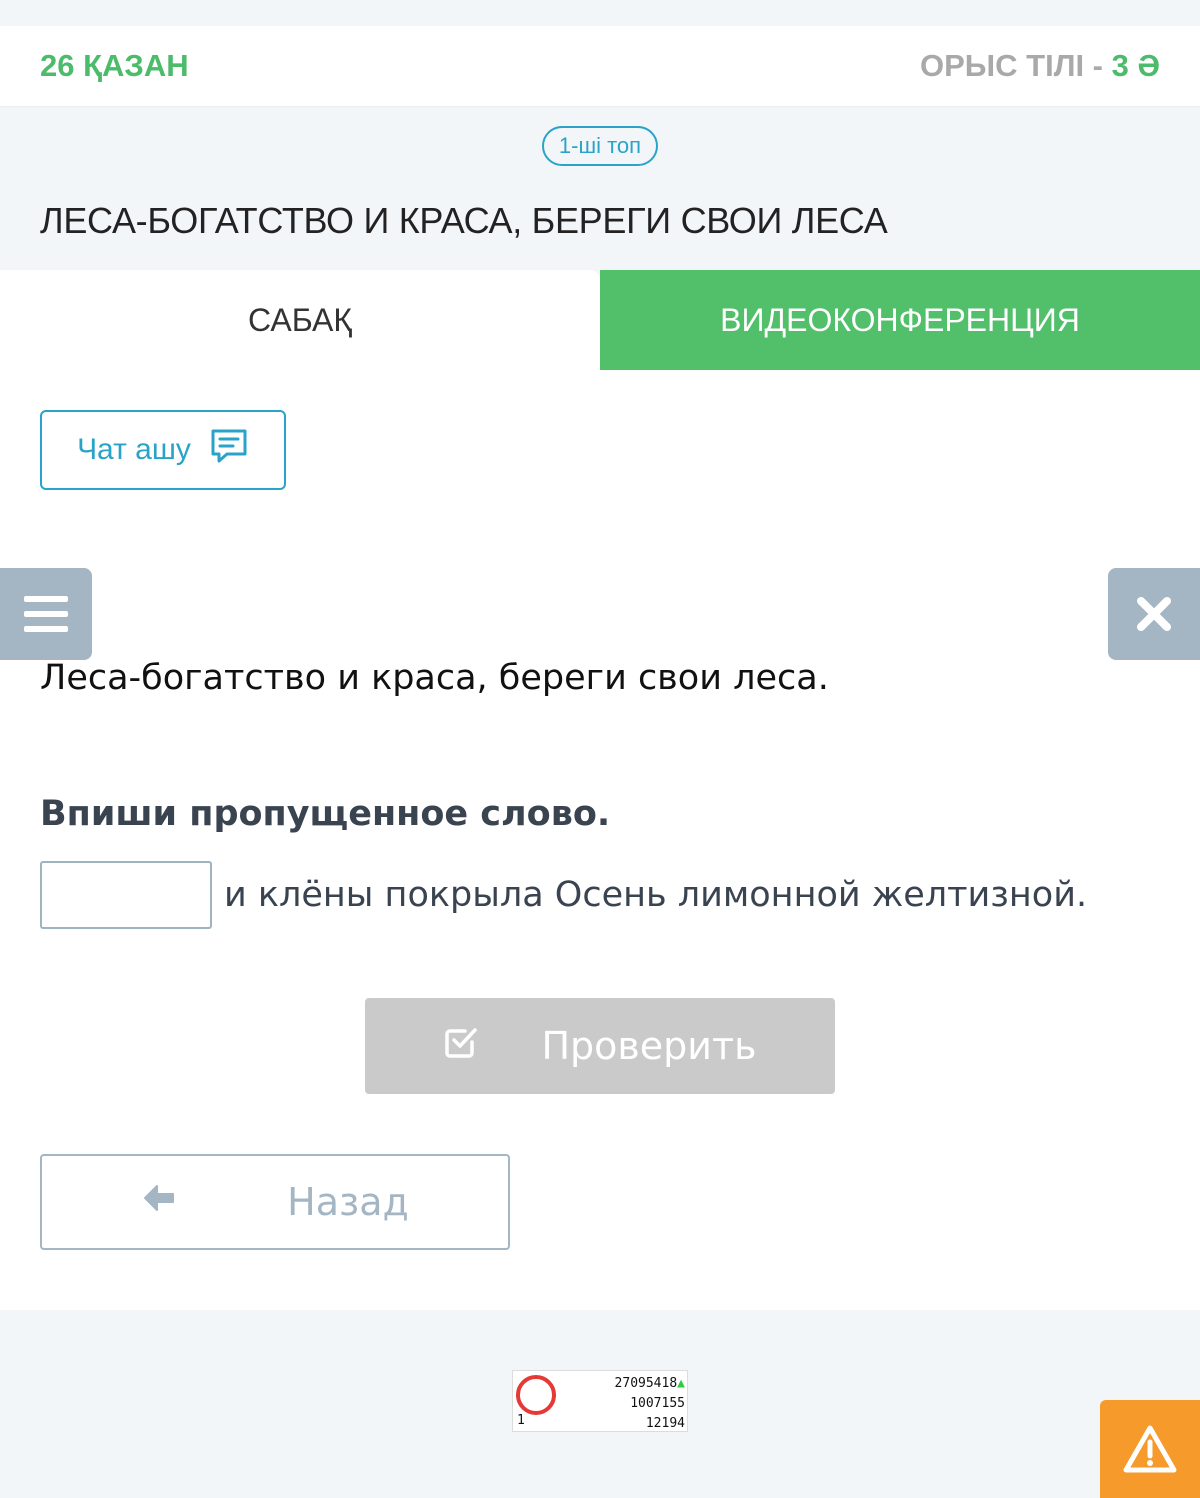 This screenshot has height=1498, width=1200. I want to click on back-button: Назад, so click(275, 1202).